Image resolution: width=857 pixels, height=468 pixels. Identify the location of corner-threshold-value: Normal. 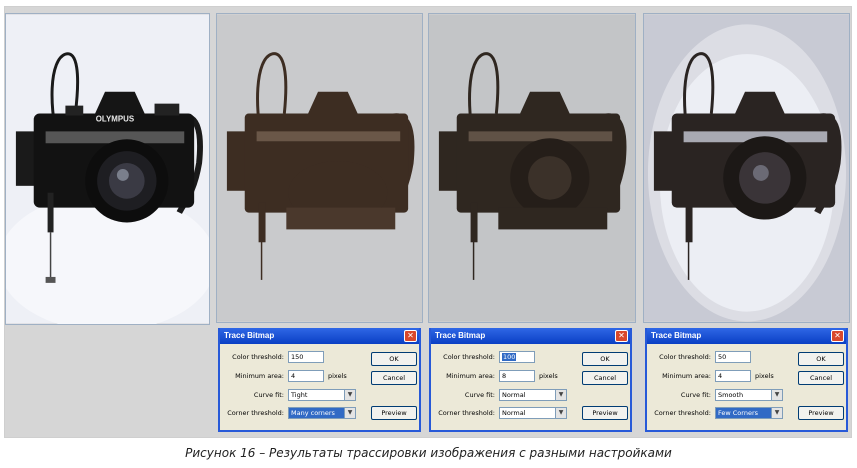
(514, 413).